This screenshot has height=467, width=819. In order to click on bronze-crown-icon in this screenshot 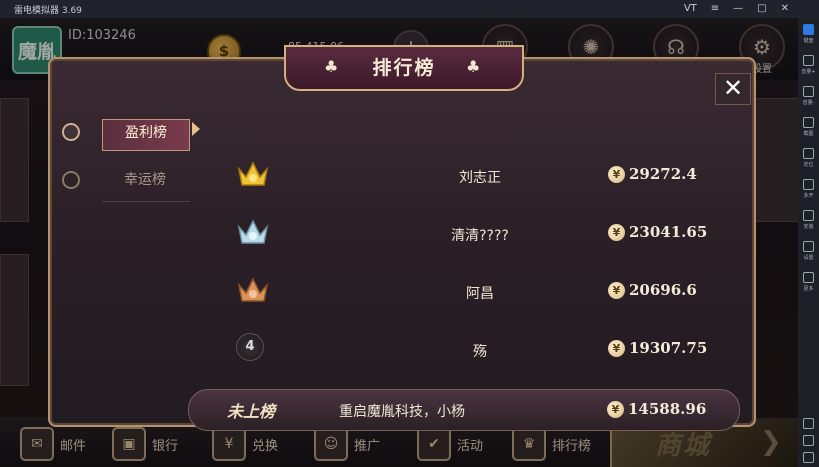, I will do `click(254, 291)`.